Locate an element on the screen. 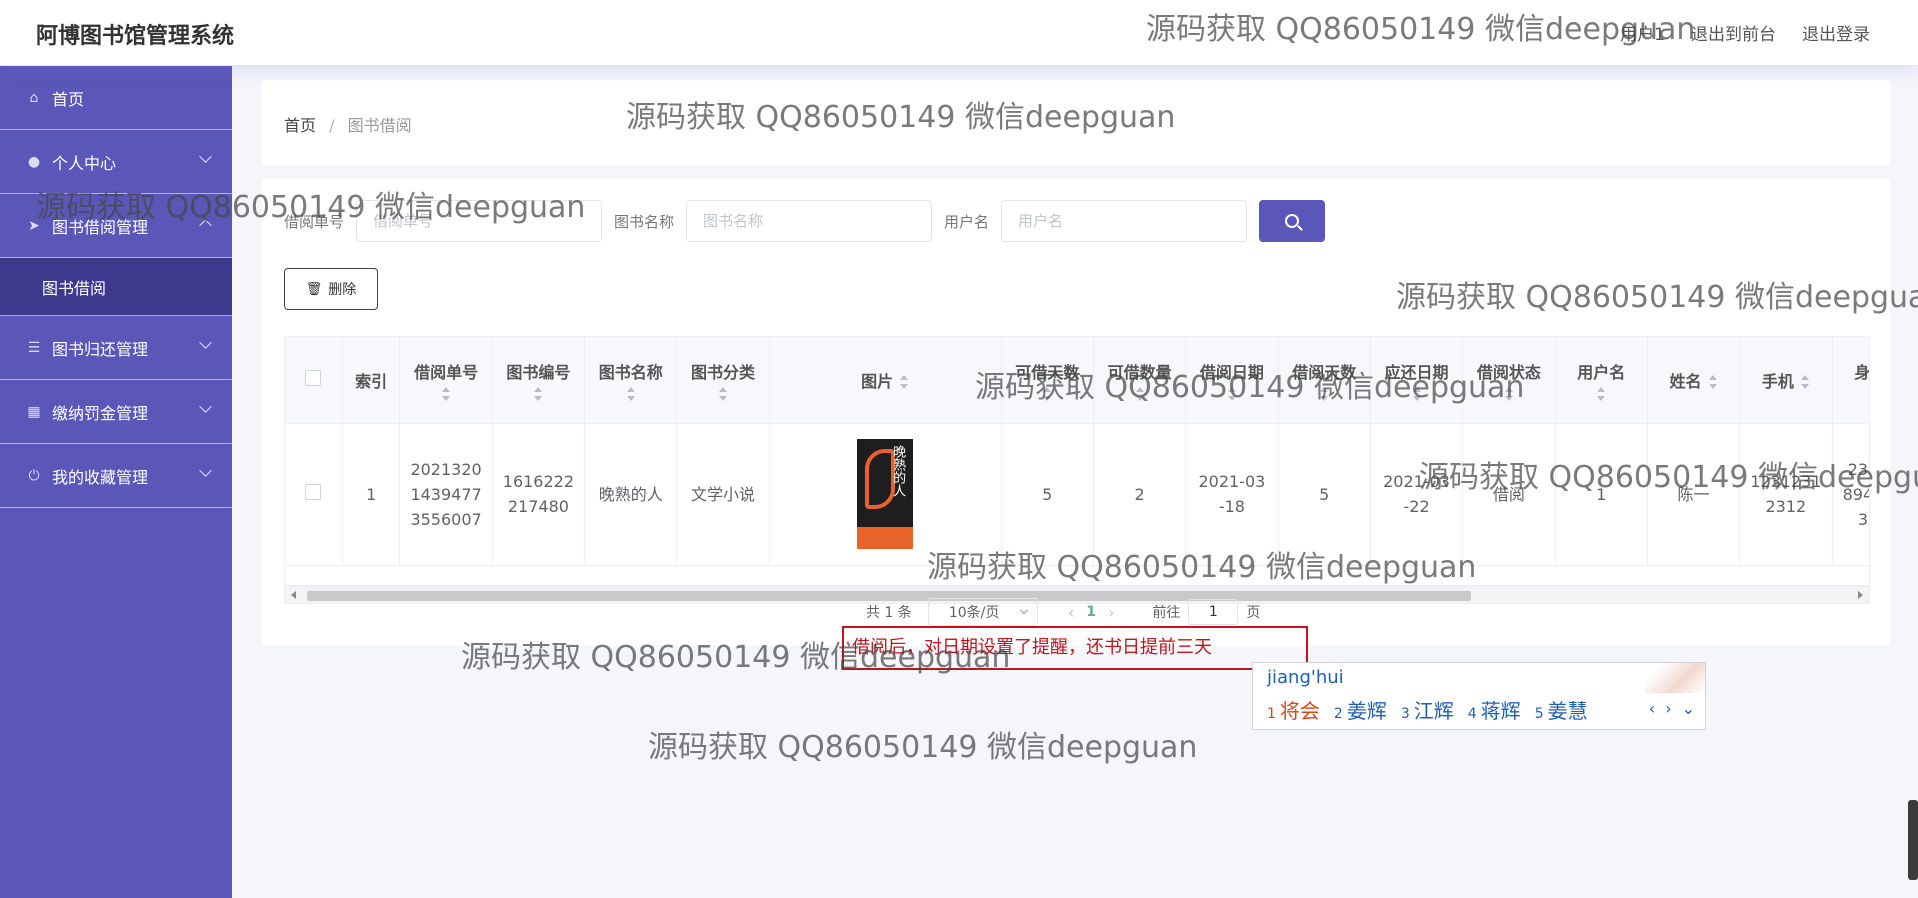  username-label: 用户名 is located at coordinates (967, 221).